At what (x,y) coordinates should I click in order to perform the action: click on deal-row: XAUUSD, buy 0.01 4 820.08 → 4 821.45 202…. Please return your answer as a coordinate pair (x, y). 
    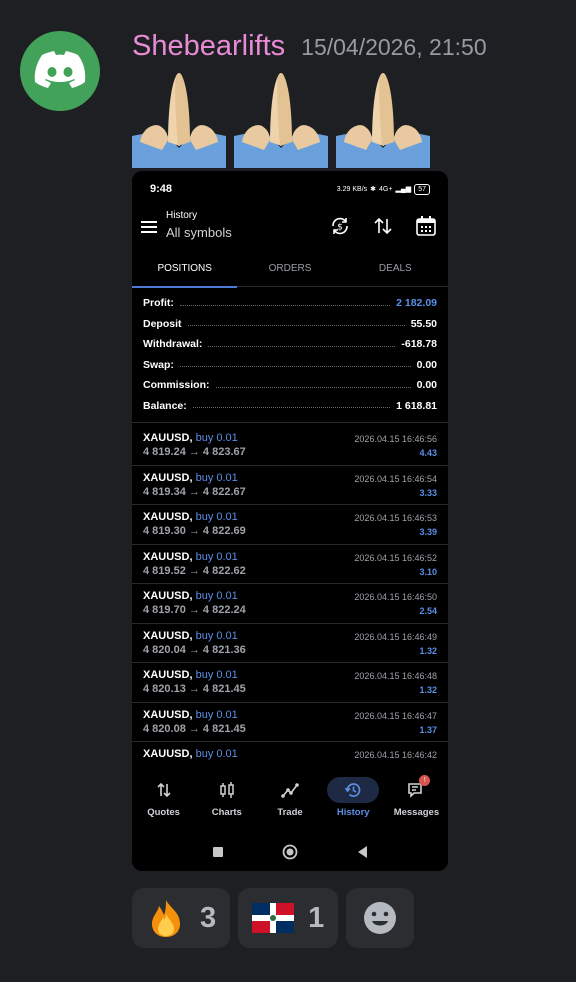
    Looking at the image, I should click on (290, 722).